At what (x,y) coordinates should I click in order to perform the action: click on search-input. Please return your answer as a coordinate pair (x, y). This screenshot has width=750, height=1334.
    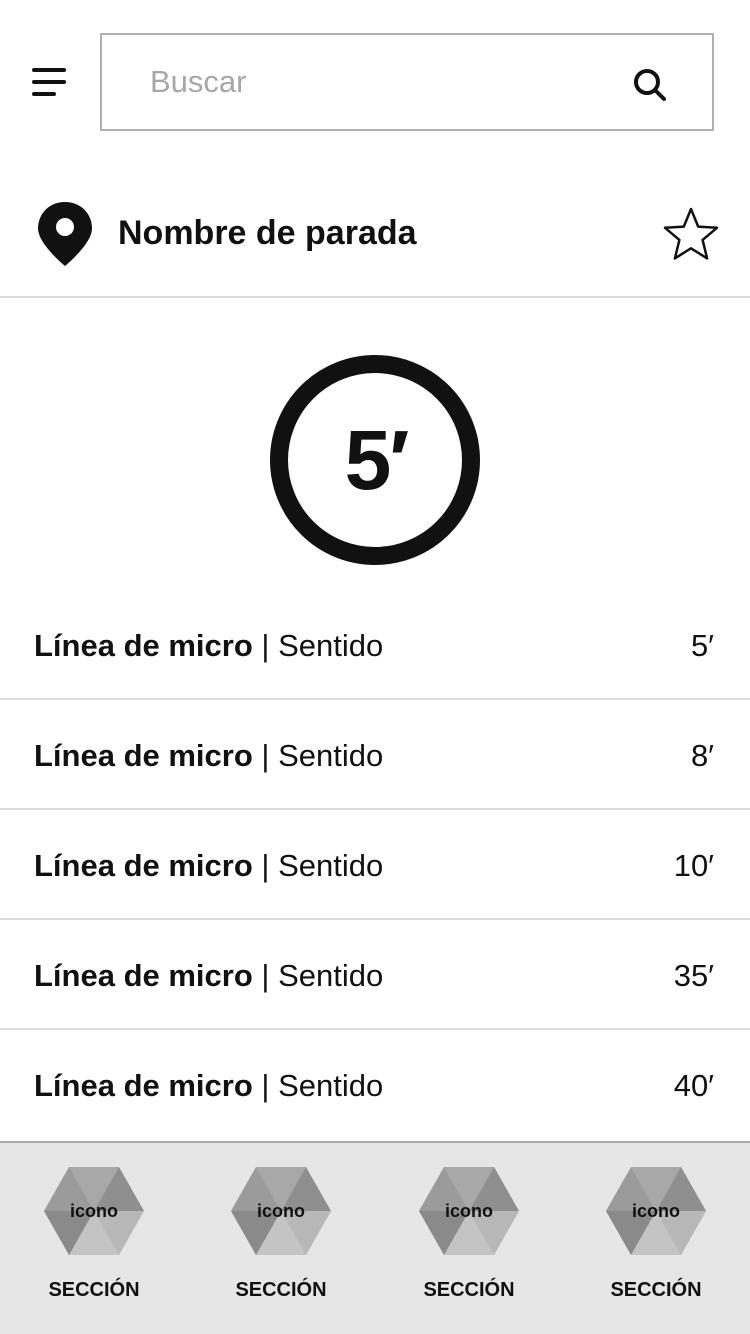
    Looking at the image, I should click on (380, 82).